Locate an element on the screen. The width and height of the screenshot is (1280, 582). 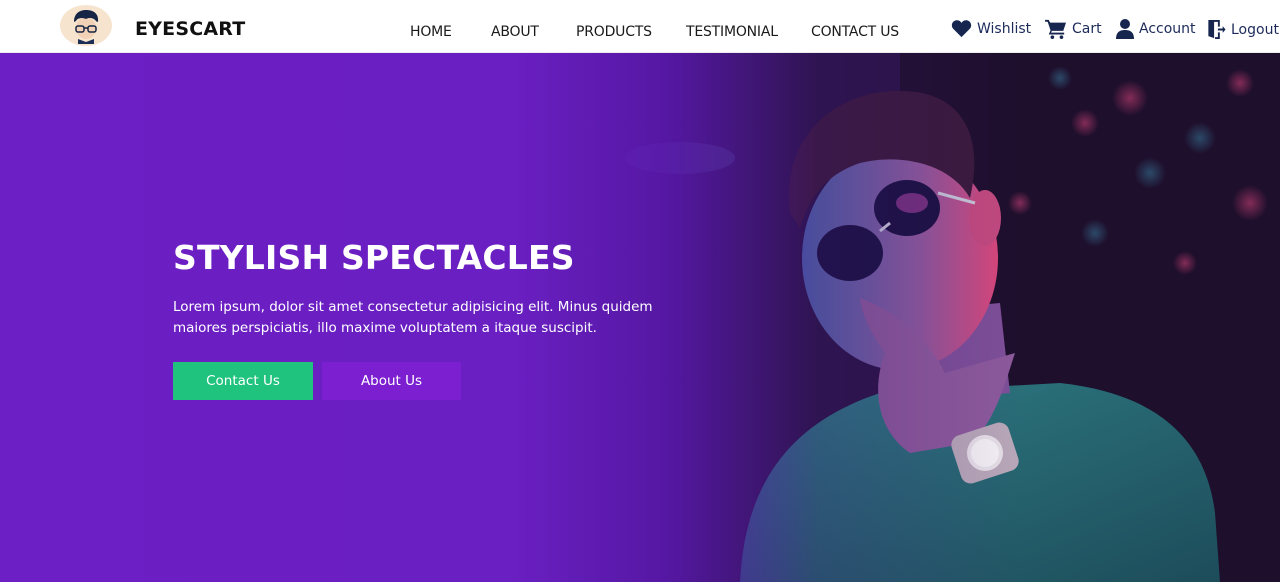
wishlist-link: Wishlist is located at coordinates (991, 28).